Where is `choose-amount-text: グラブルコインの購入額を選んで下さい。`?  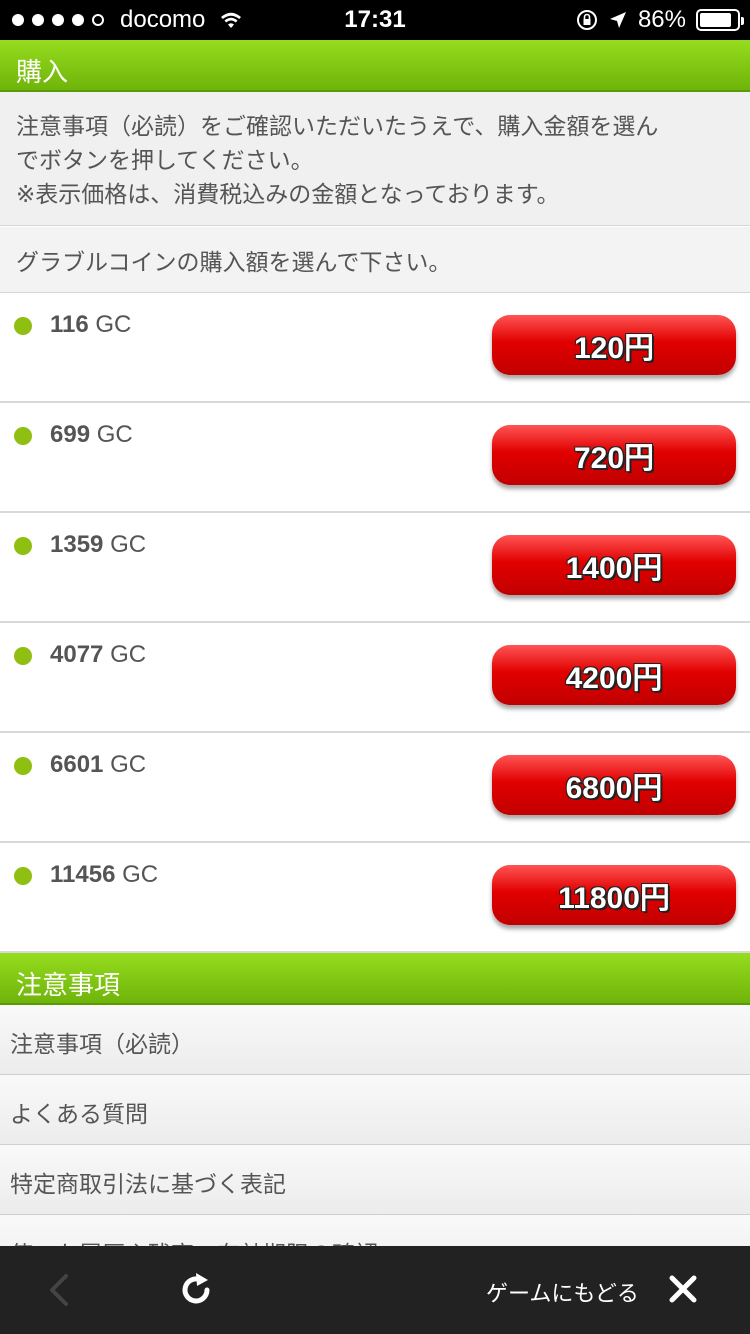
choose-amount-text: グラブルコインの購入額を選んで下さい。 is located at coordinates (375, 260).